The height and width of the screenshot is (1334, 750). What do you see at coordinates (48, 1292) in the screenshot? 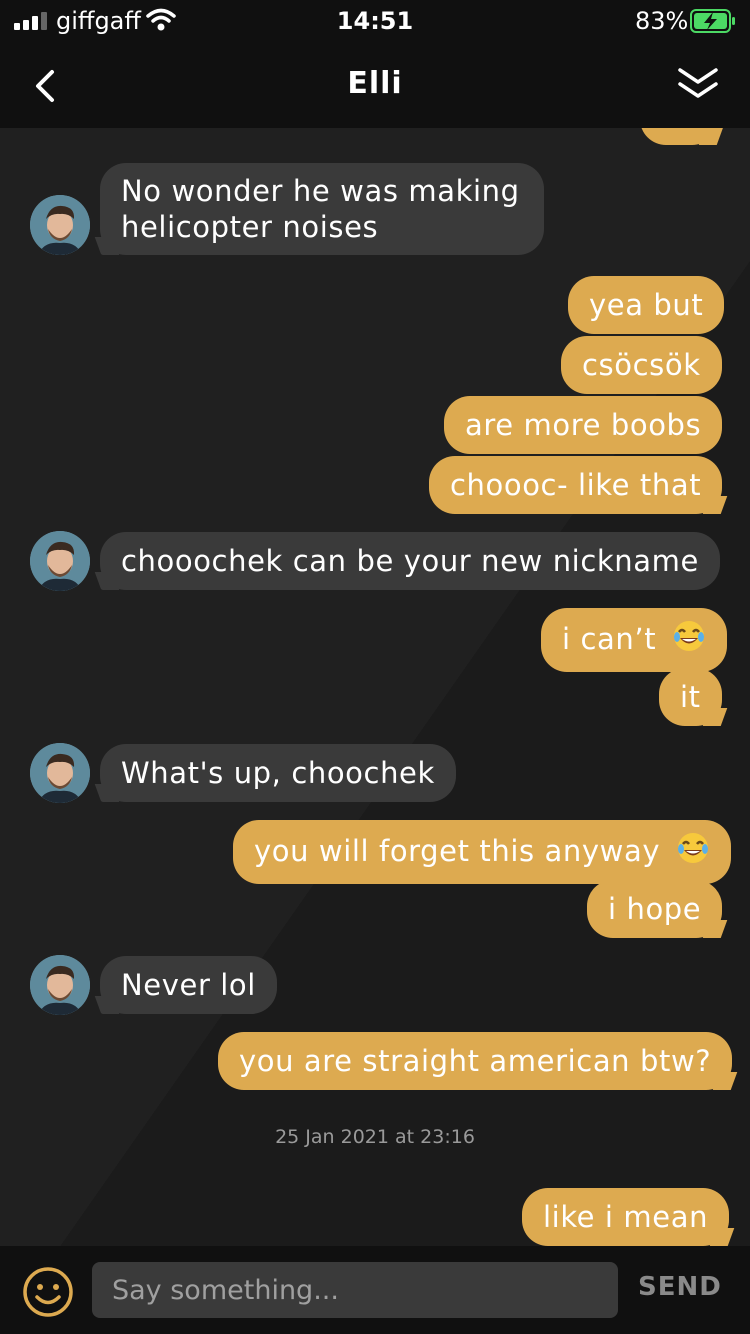
I see `emoji-picker-icon` at bounding box center [48, 1292].